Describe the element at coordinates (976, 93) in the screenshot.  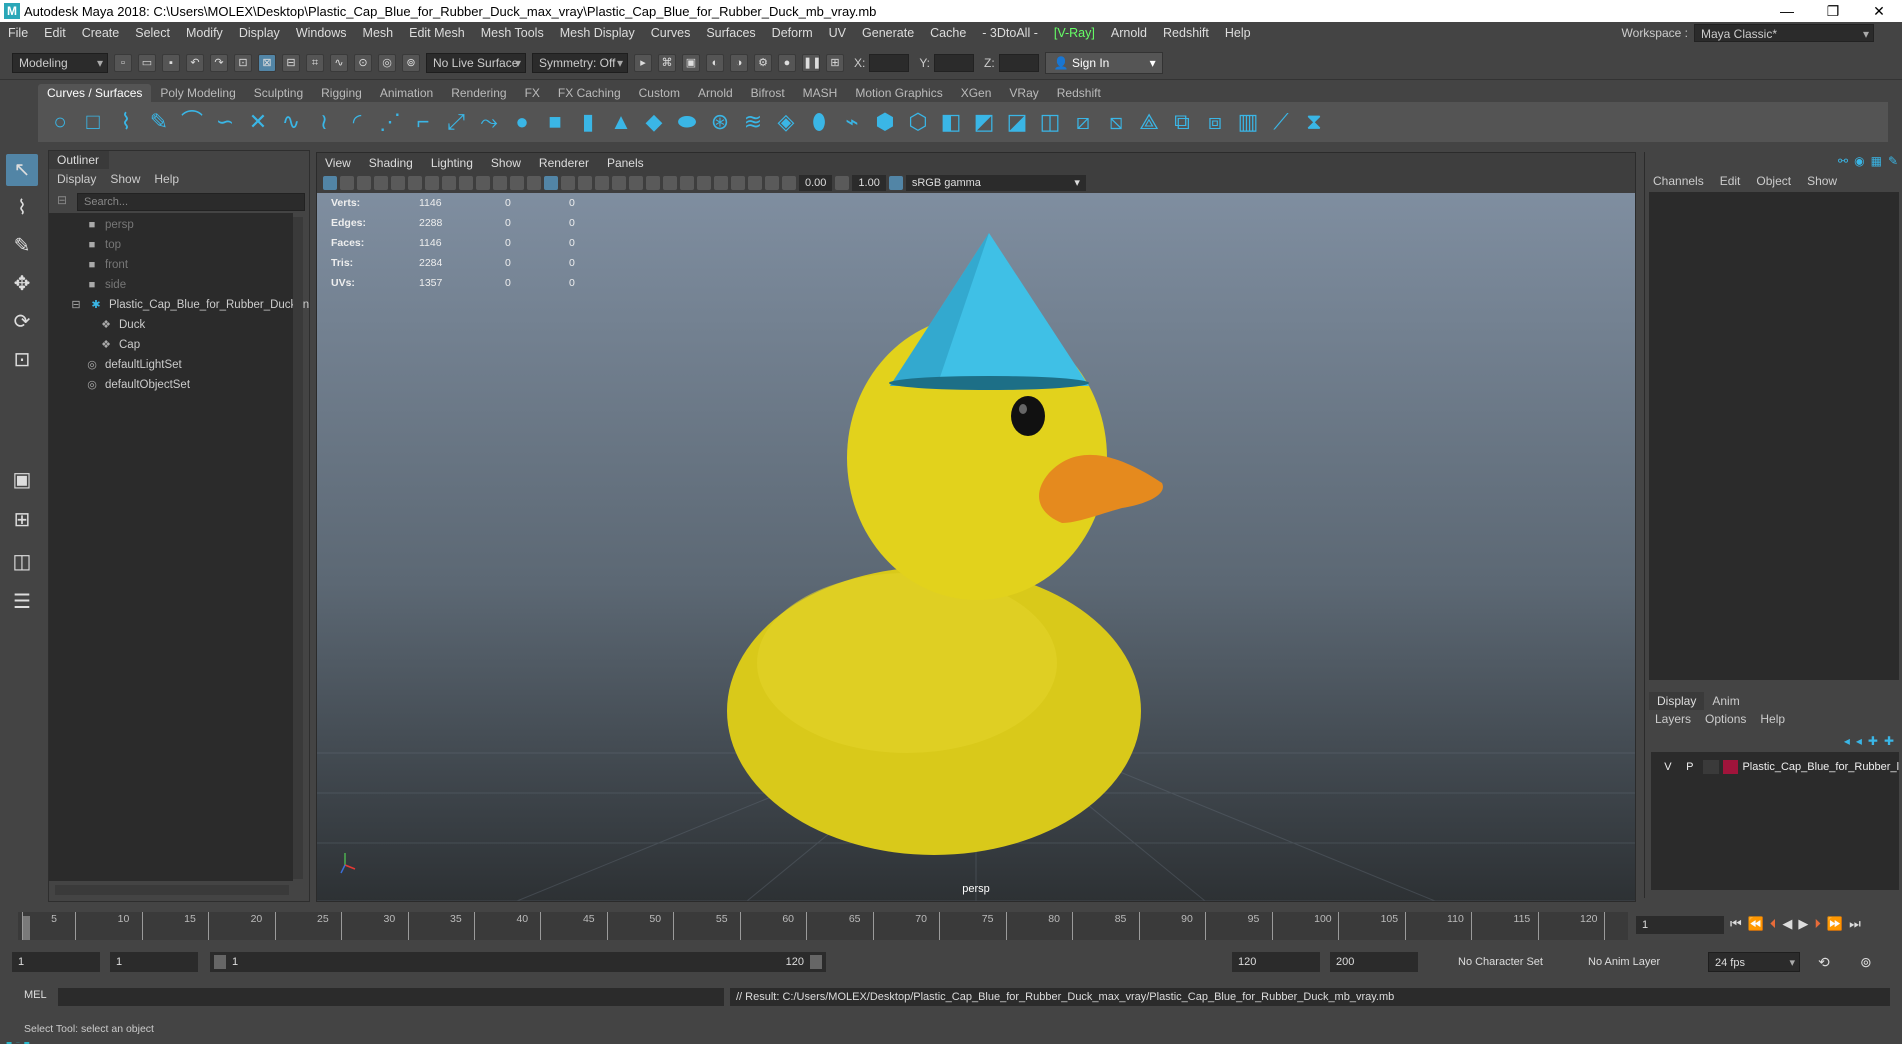
I see `shelf-tab-xgen: XGen` at that location.